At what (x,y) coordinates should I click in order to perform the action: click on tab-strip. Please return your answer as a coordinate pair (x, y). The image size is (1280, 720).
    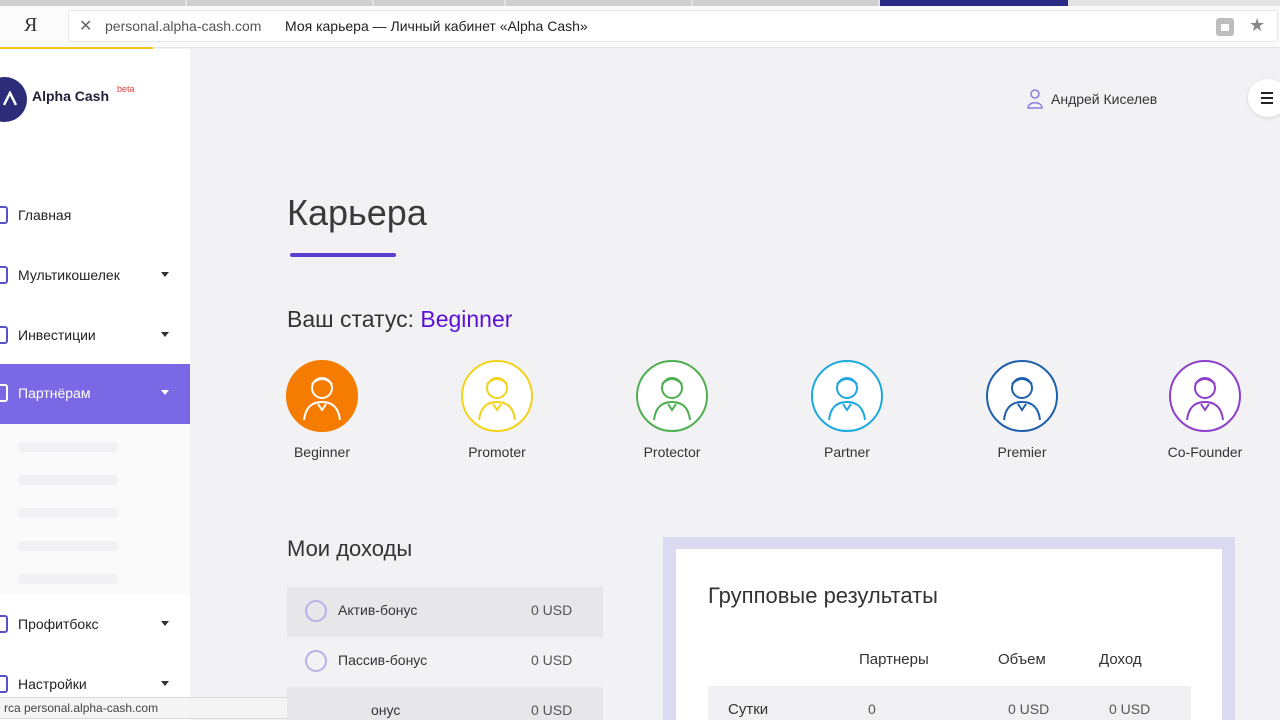
    Looking at the image, I should click on (640, 3).